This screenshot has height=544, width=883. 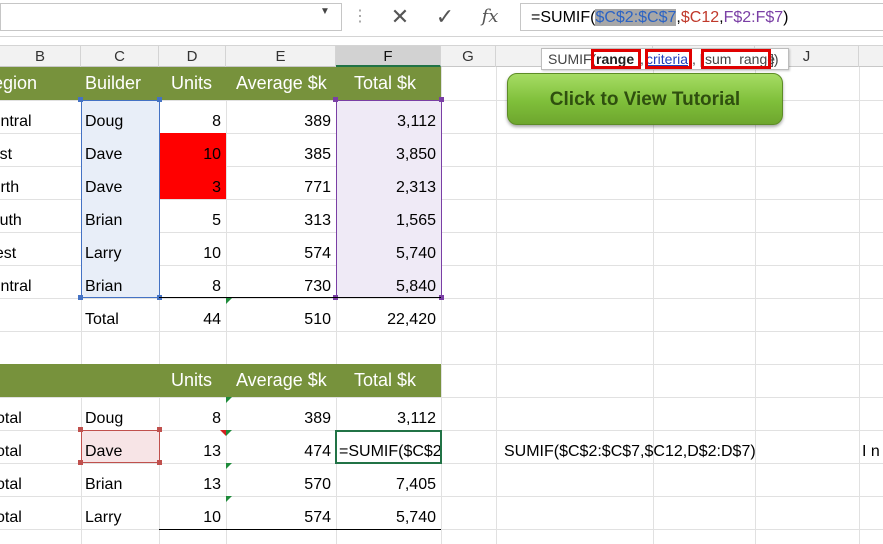 What do you see at coordinates (774, 59) in the screenshot?
I see `tooltip-end: ])` at bounding box center [774, 59].